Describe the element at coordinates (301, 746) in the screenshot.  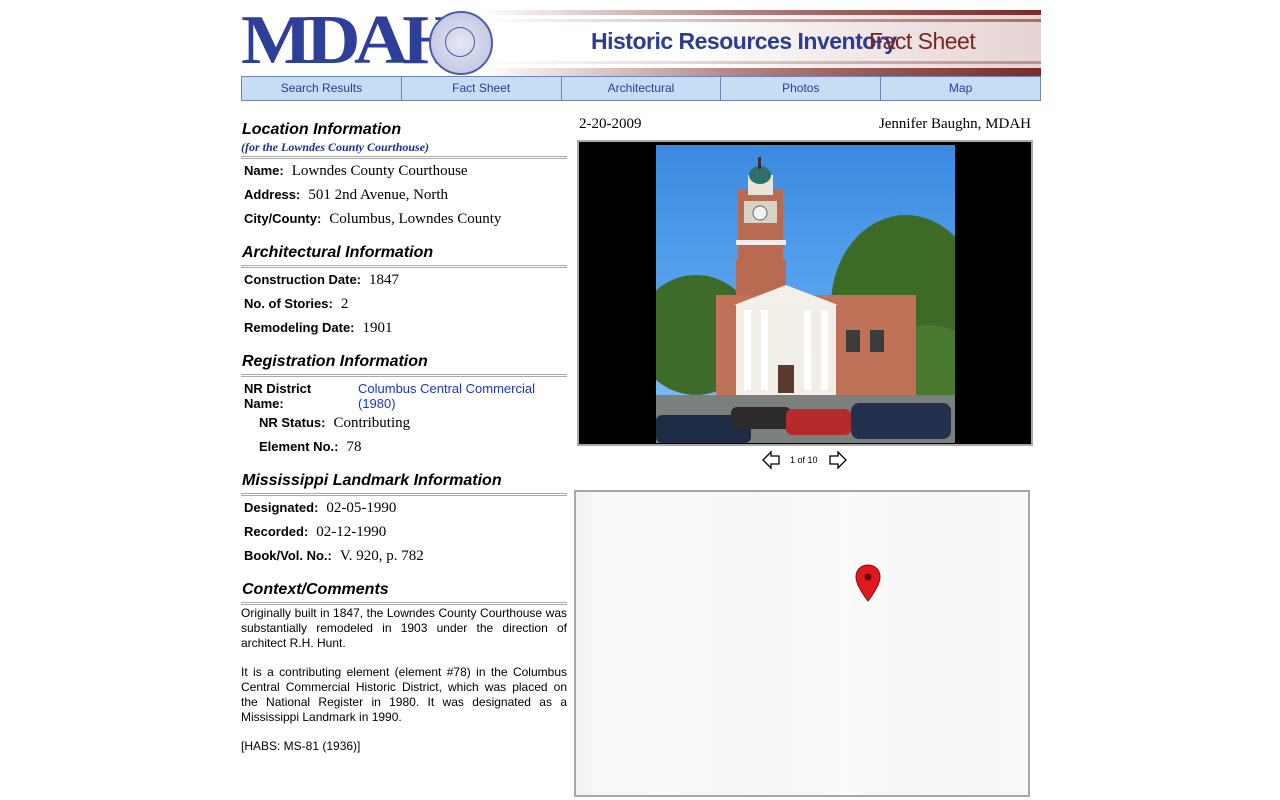
I see `habs-reference: [HABS: MS-81 (1936)]` at that location.